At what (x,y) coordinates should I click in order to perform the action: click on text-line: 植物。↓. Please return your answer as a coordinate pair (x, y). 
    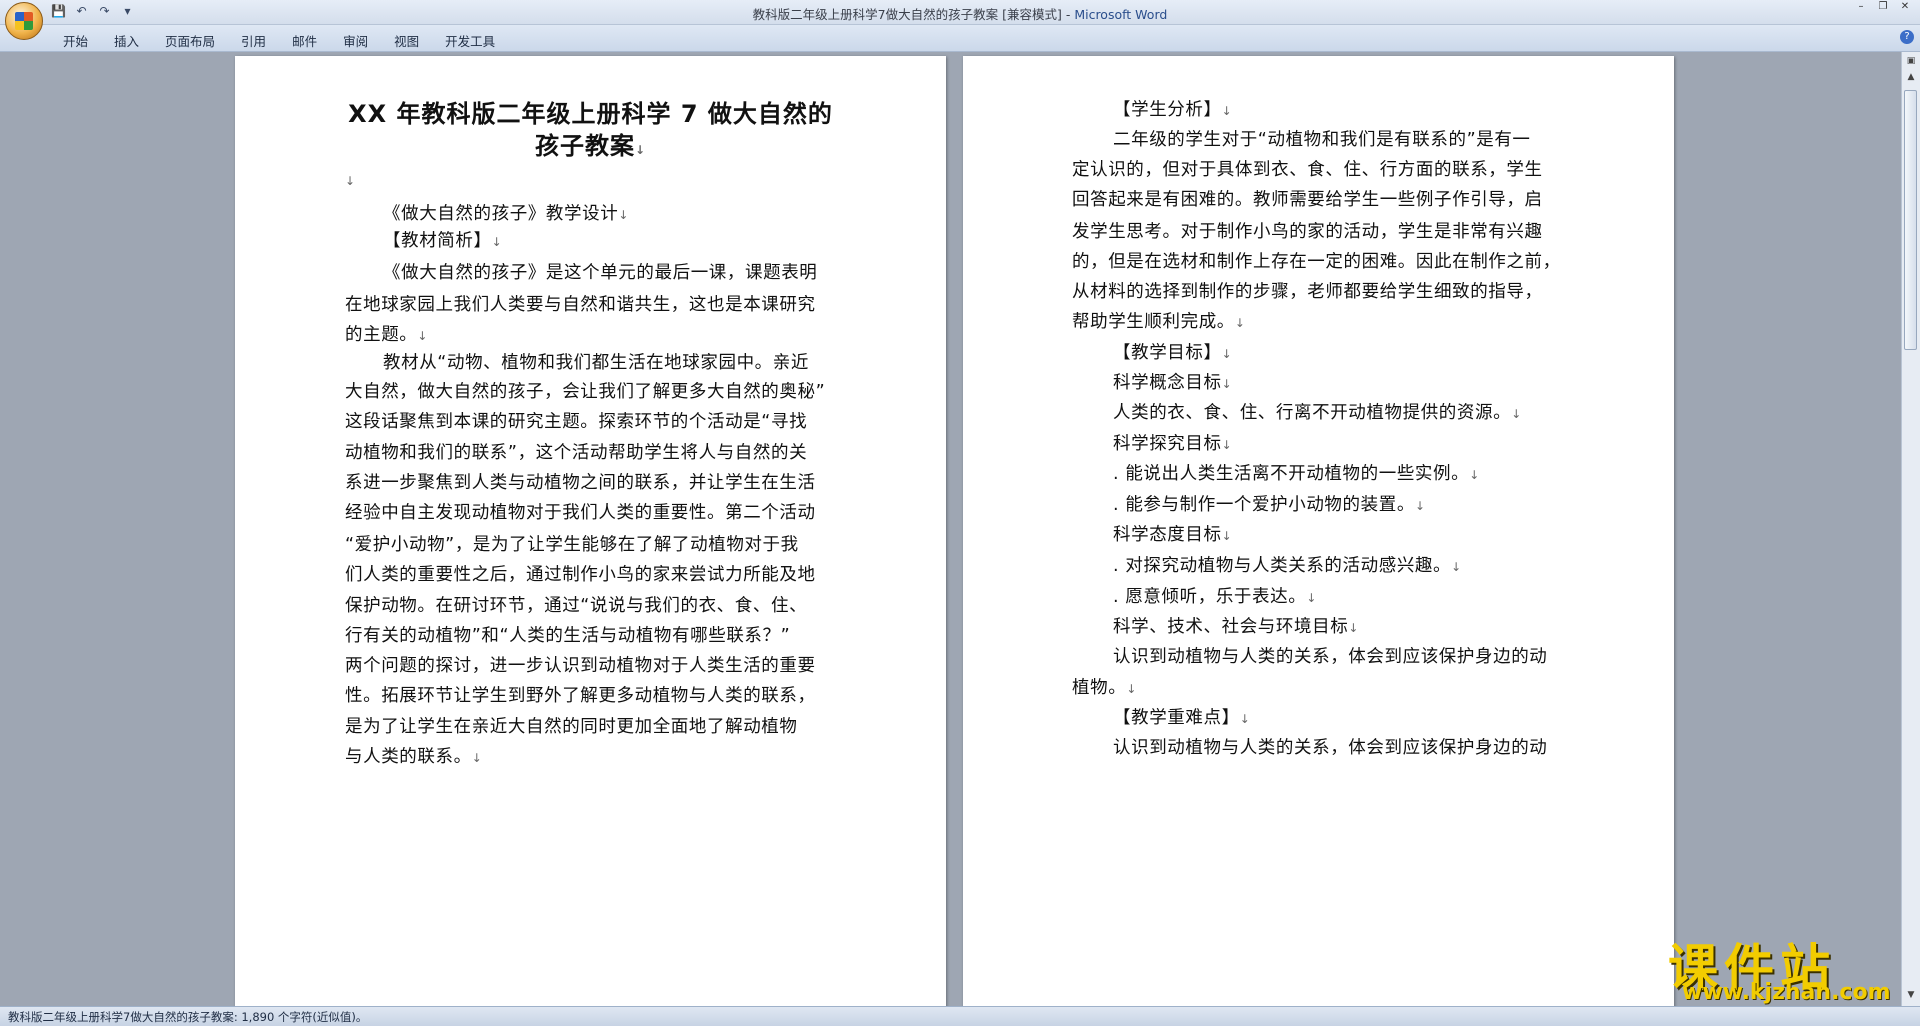
    Looking at the image, I should click on (1104, 686).